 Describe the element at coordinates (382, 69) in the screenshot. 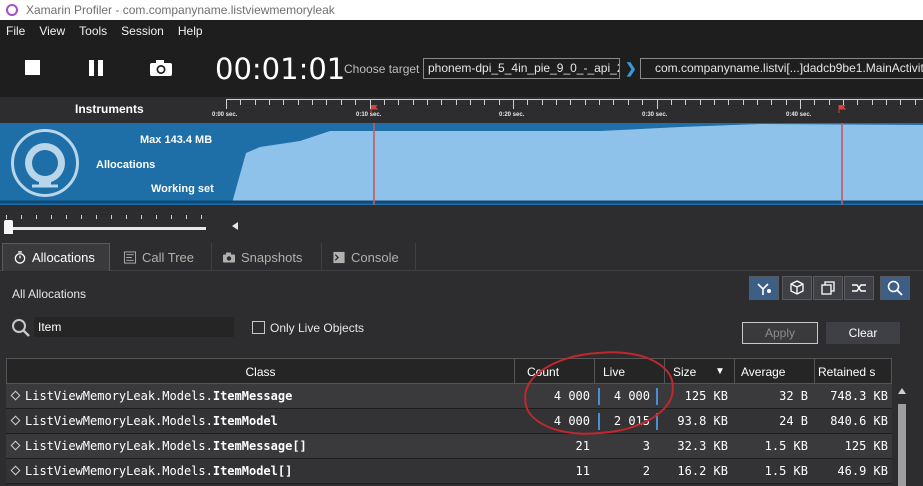

I see `choose-target-label: Choose target` at that location.